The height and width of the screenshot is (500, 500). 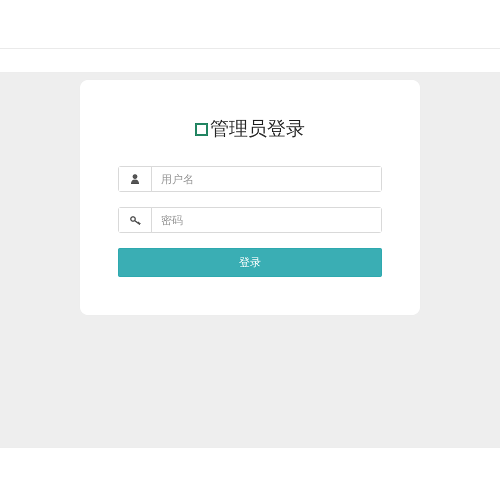 I want to click on key-icon, so click(x=135, y=220).